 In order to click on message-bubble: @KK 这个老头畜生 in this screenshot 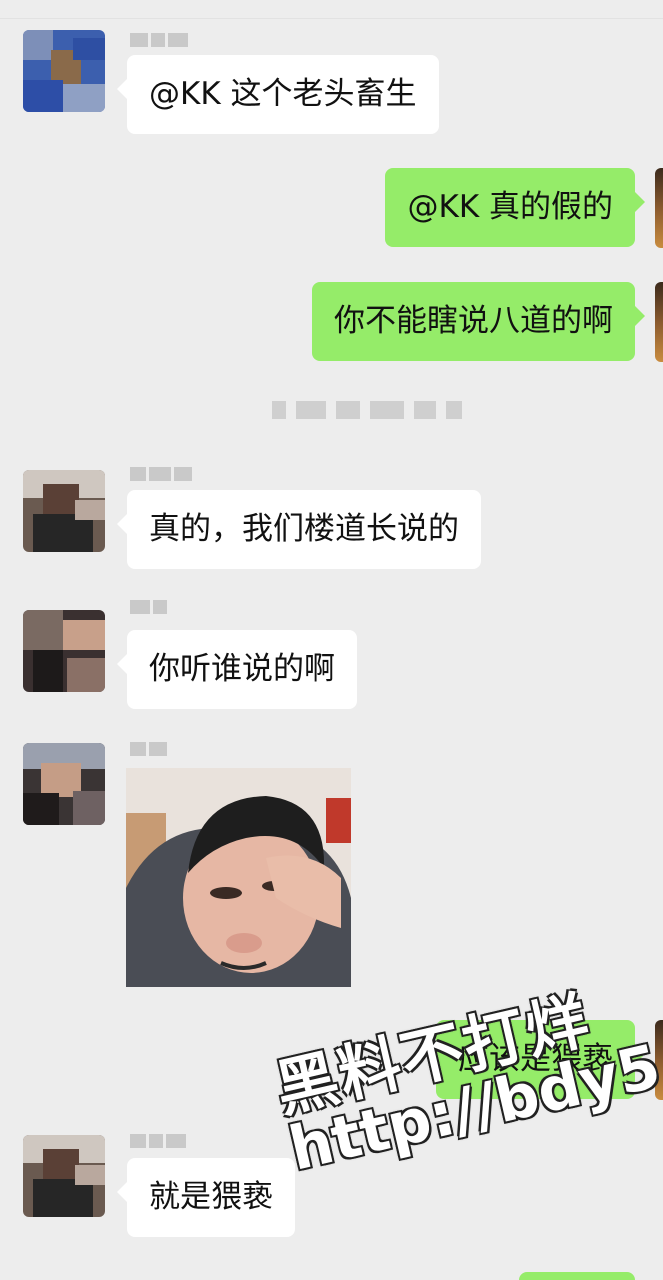, I will do `click(278, 94)`.